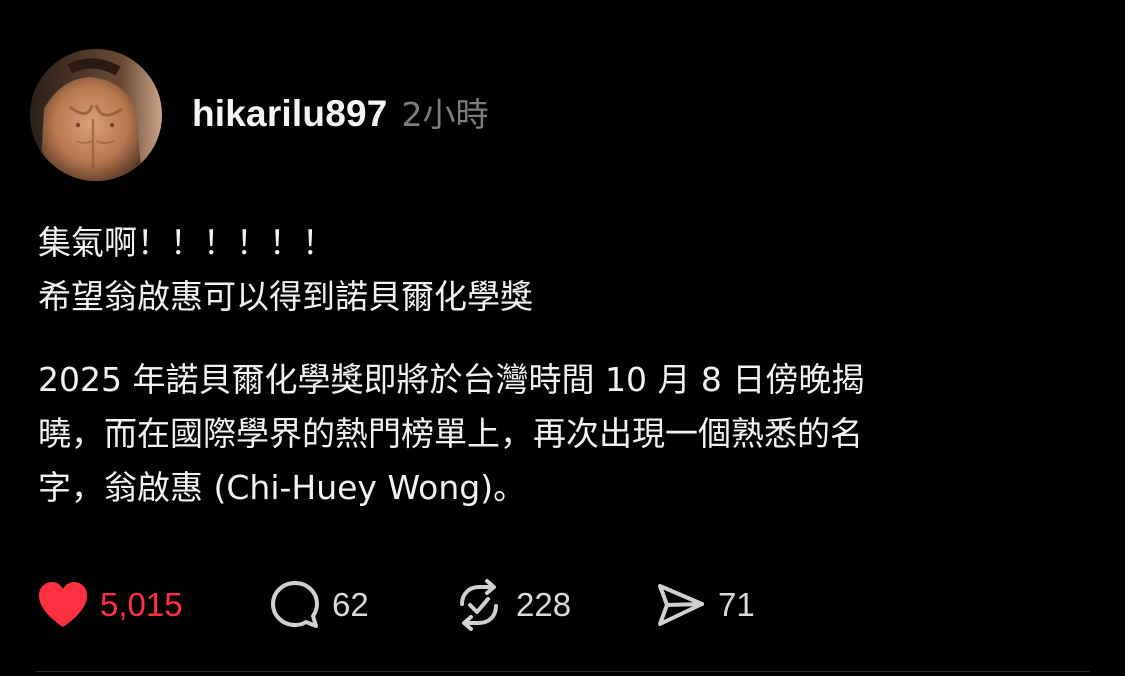 This screenshot has height=676, width=1125. I want to click on repost-button: 228, so click(511, 605).